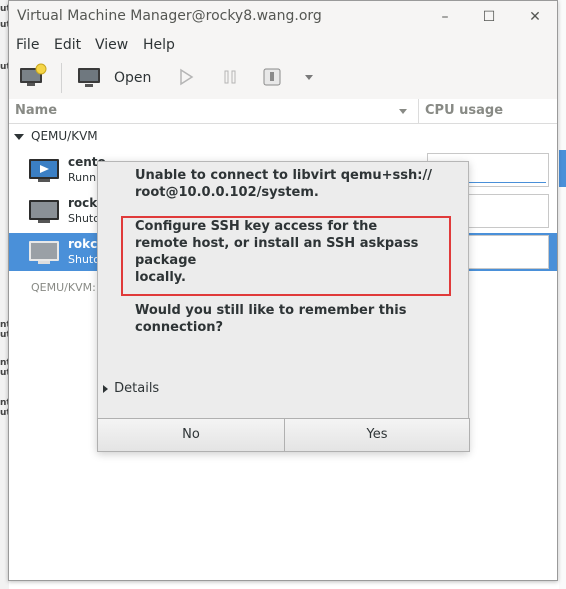 Image resolution: width=566 pixels, height=589 pixels. What do you see at coordinates (27, 45) in the screenshot?
I see `menu-file: File` at bounding box center [27, 45].